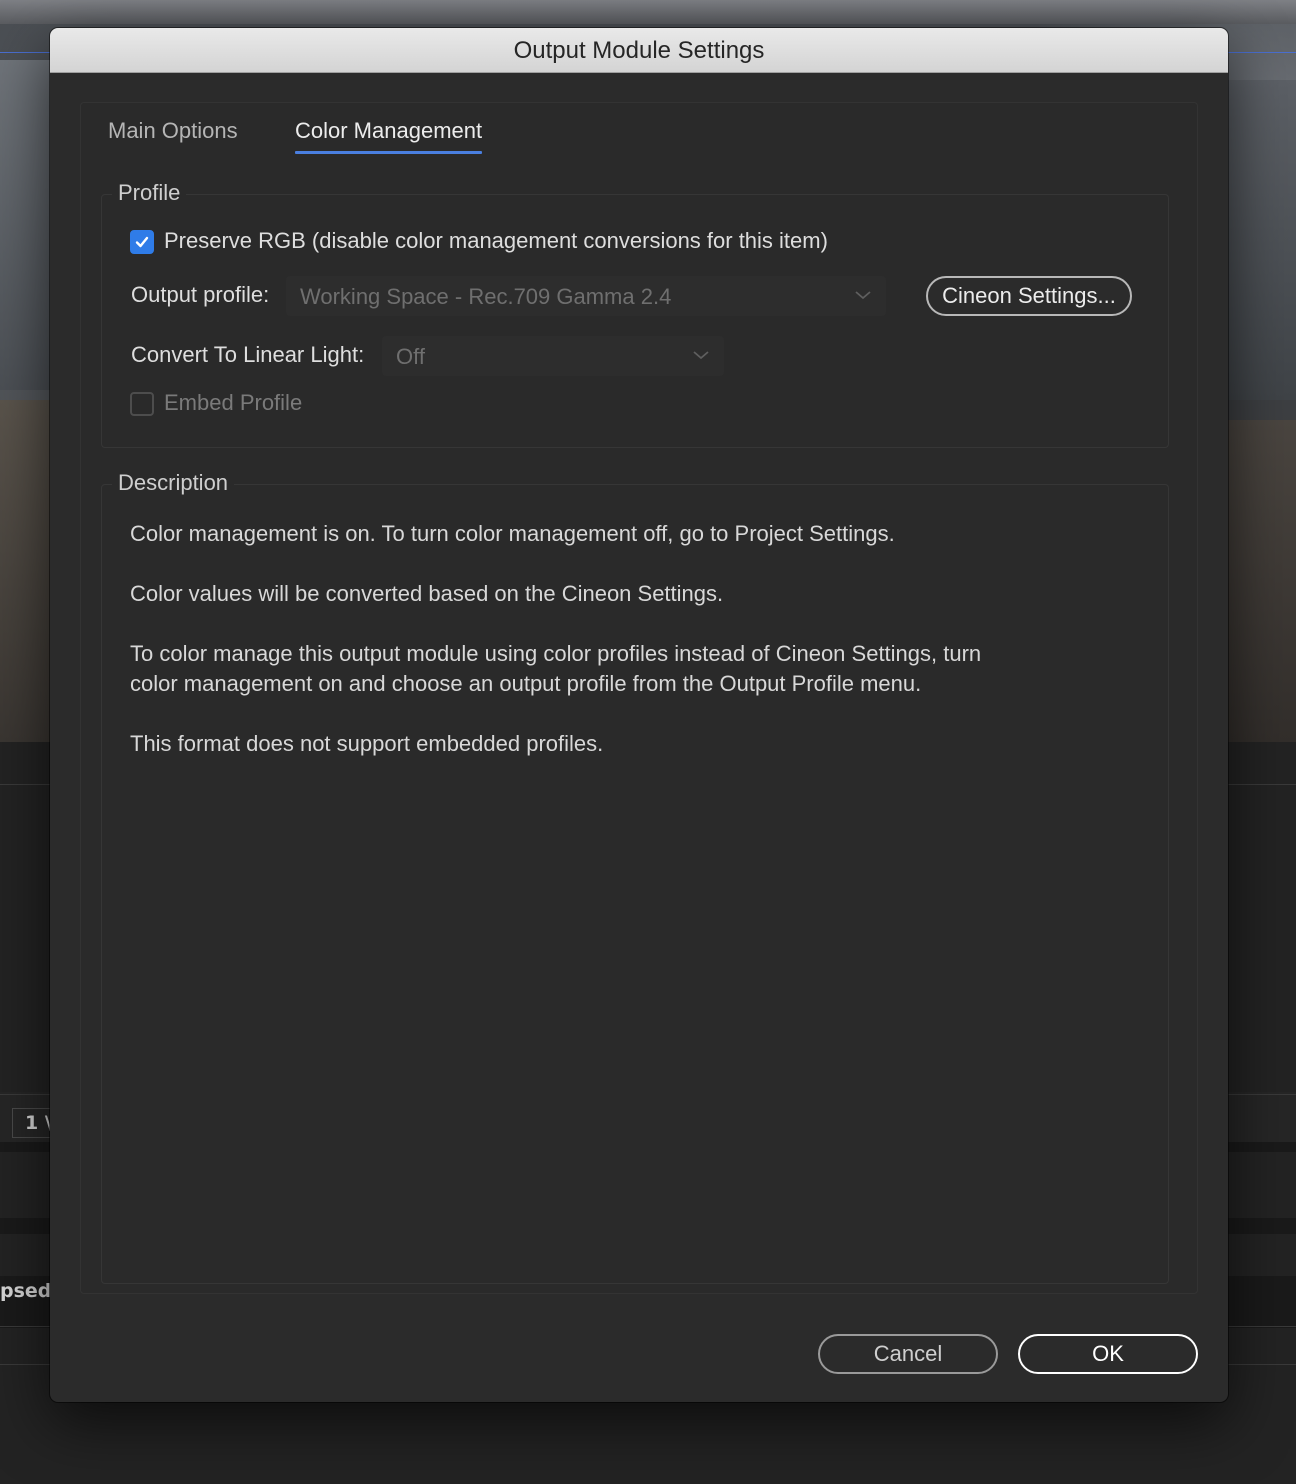 The height and width of the screenshot is (1484, 1296). I want to click on output-profile-label: Output profile:, so click(200, 294).